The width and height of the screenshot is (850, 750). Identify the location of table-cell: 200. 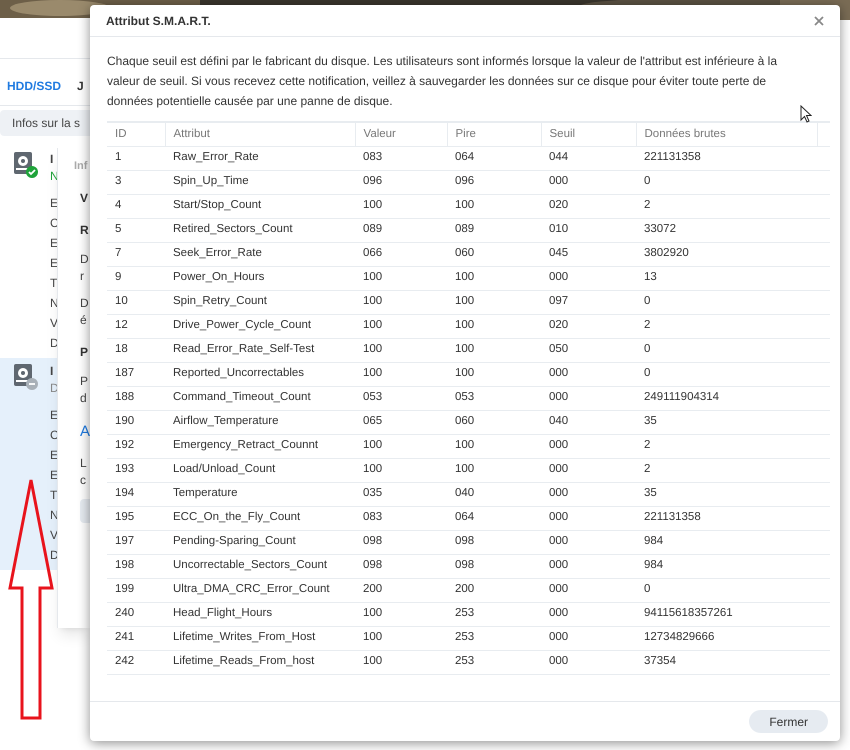
(401, 590).